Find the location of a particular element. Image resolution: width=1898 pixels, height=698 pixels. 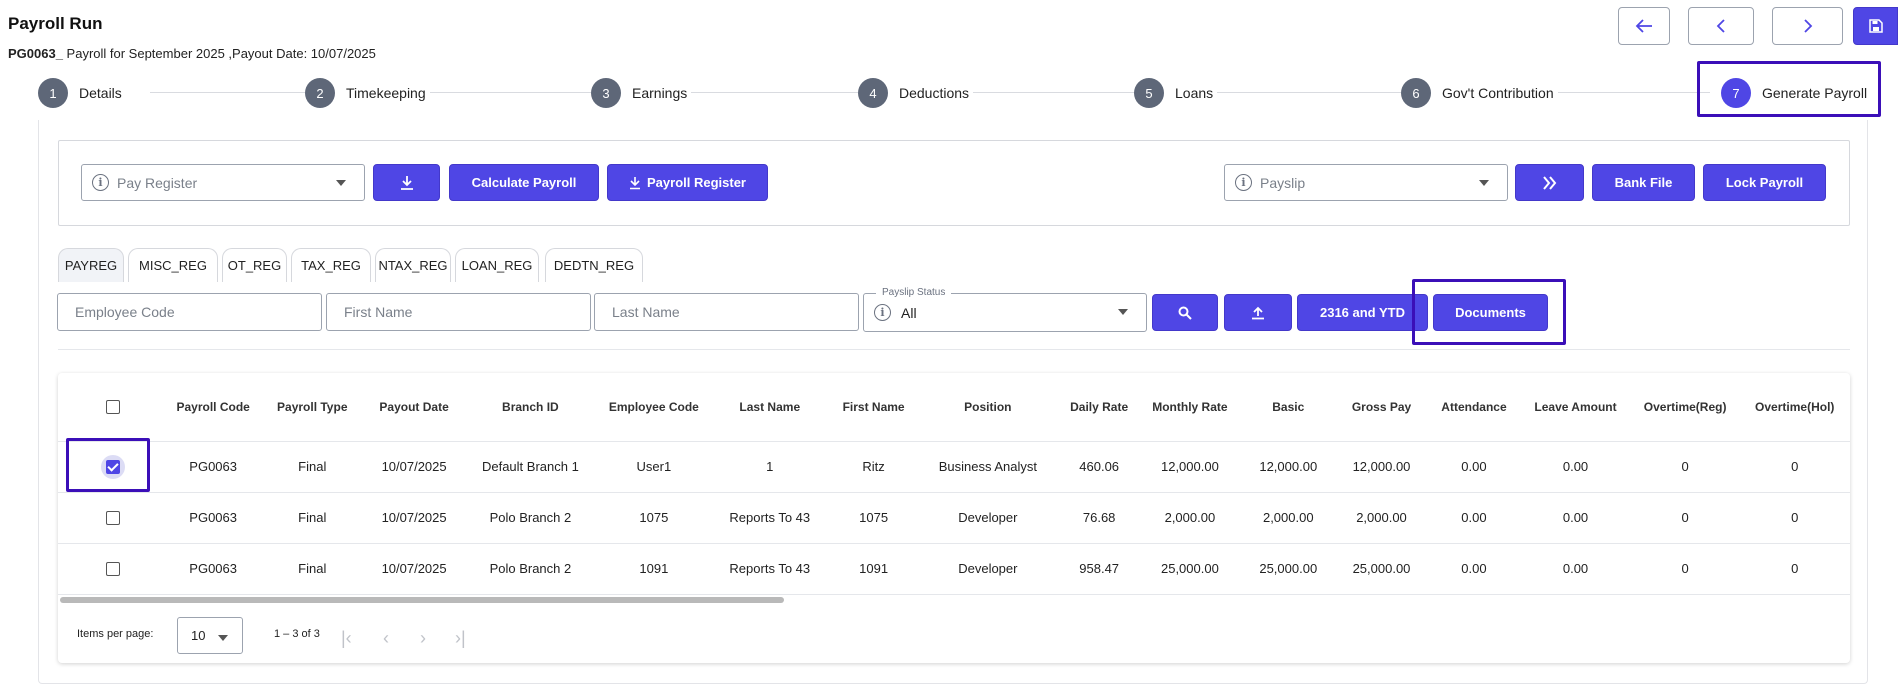

next-page-icon: › is located at coordinates (423, 638).